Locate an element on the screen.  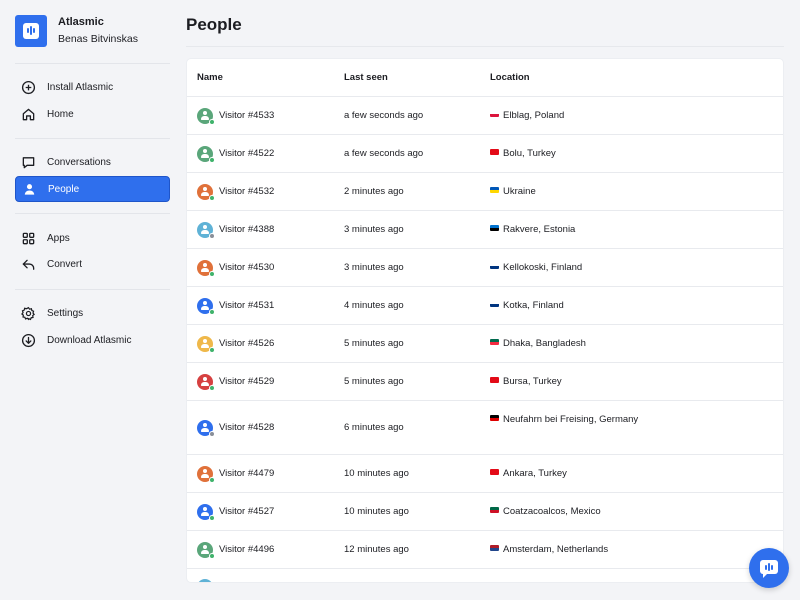
location-text: Amsterdam, Netherlands is located at coordinates (556, 549).